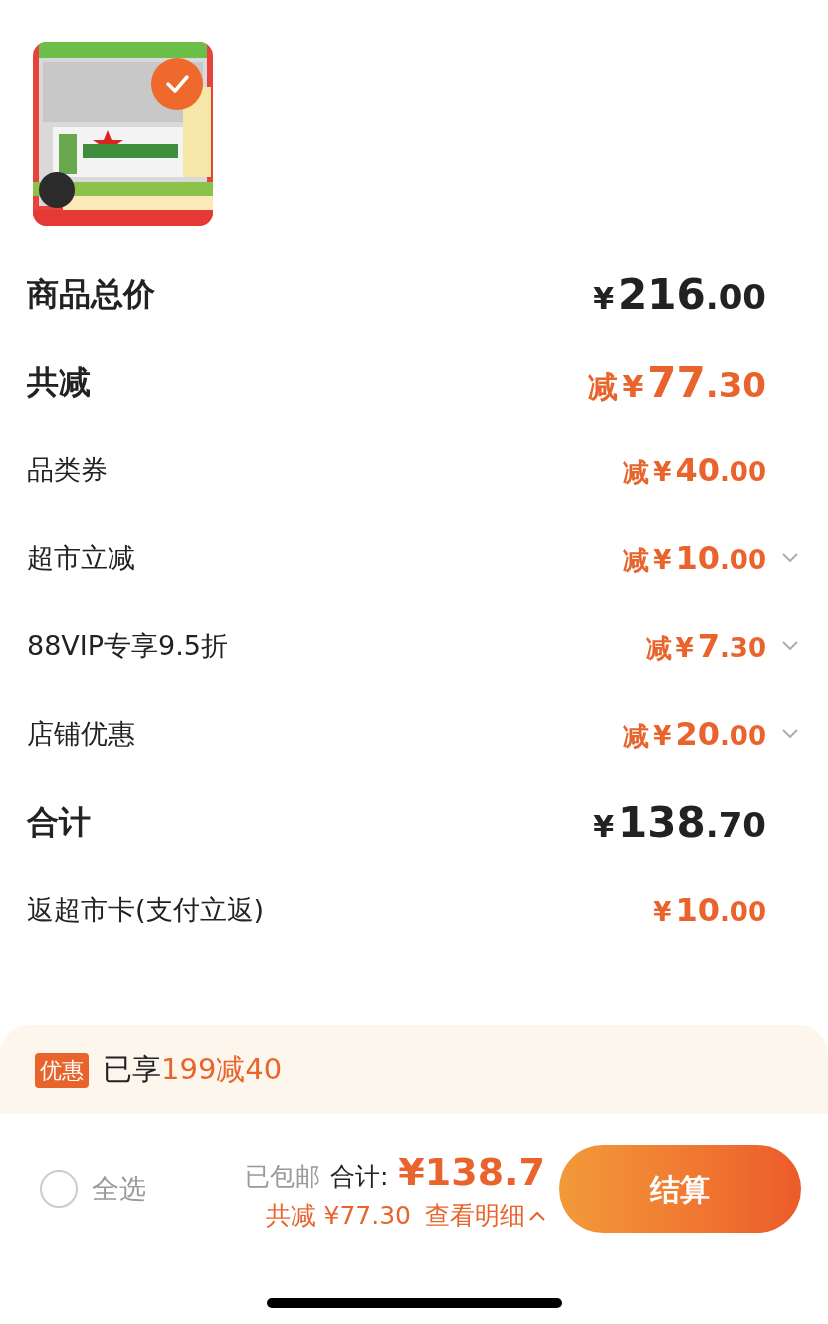  Describe the element at coordinates (193, 1070) in the screenshot. I see `promo-text: 已享199减40` at that location.